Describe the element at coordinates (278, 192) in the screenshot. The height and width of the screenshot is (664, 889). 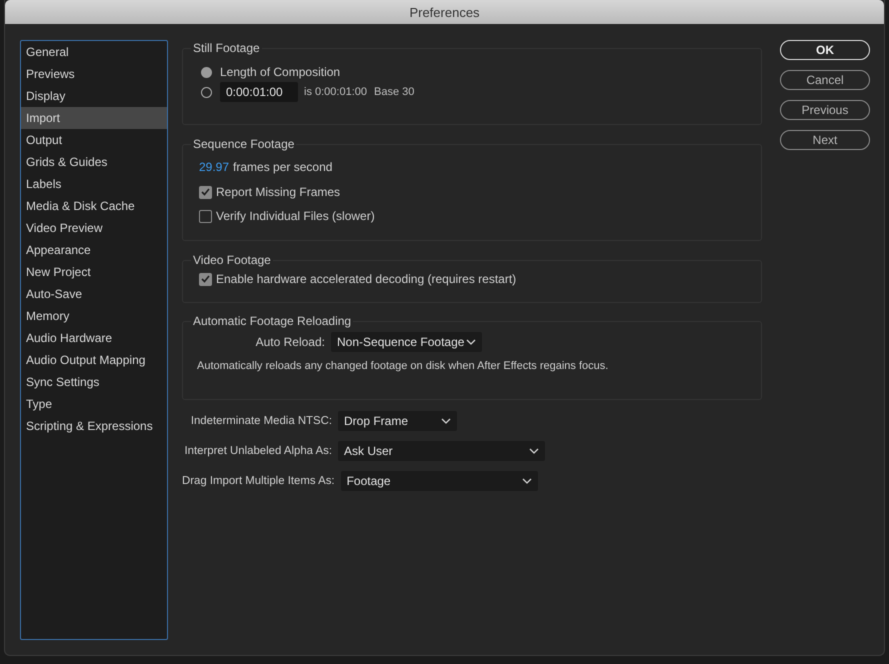
I see `checkbox-label: Report Missing Frames` at that location.